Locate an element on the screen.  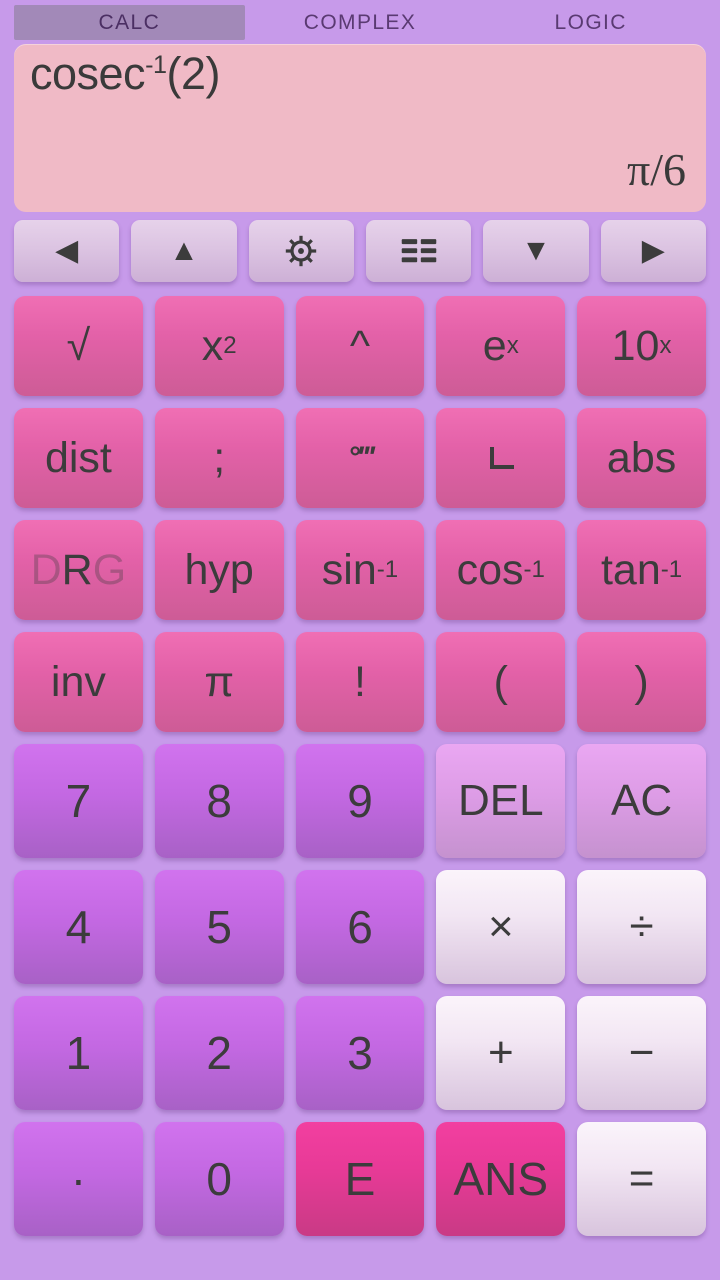
paren-close-button: ) is located at coordinates (641, 682).